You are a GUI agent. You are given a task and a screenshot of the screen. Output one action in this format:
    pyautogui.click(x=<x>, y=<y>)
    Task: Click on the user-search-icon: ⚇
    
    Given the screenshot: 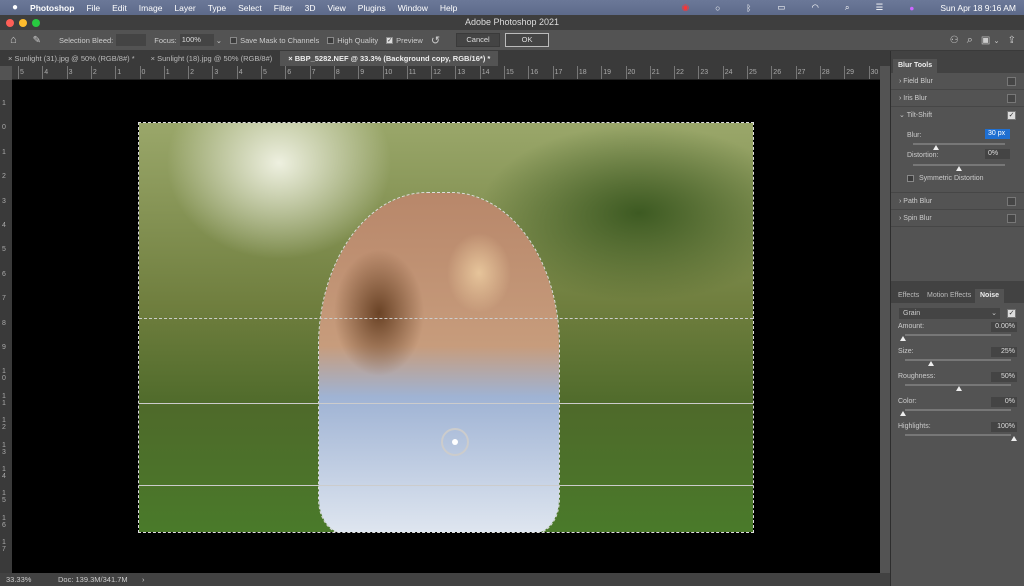 What is the action you would take?
    pyautogui.click(x=954, y=40)
    